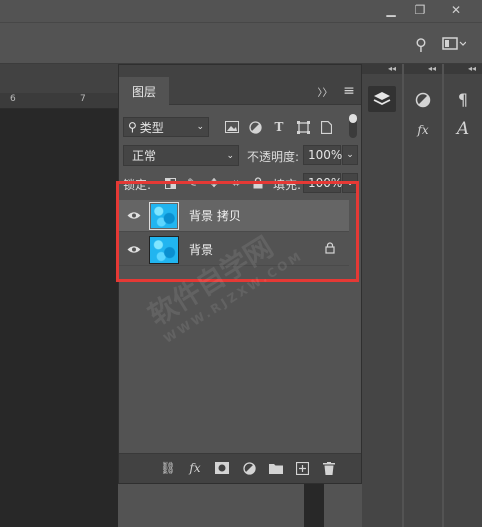 Image resolution: width=482 pixels, height=527 pixels. I want to click on horizontal-ruler: 6 7, so click(59, 101).